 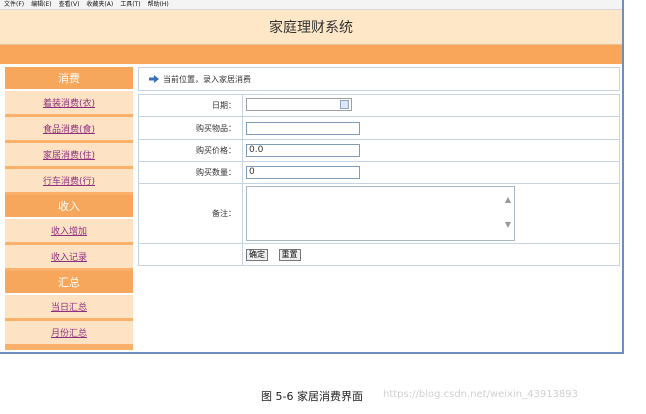 I want to click on menu-help: 帮助(H), so click(x=158, y=4).